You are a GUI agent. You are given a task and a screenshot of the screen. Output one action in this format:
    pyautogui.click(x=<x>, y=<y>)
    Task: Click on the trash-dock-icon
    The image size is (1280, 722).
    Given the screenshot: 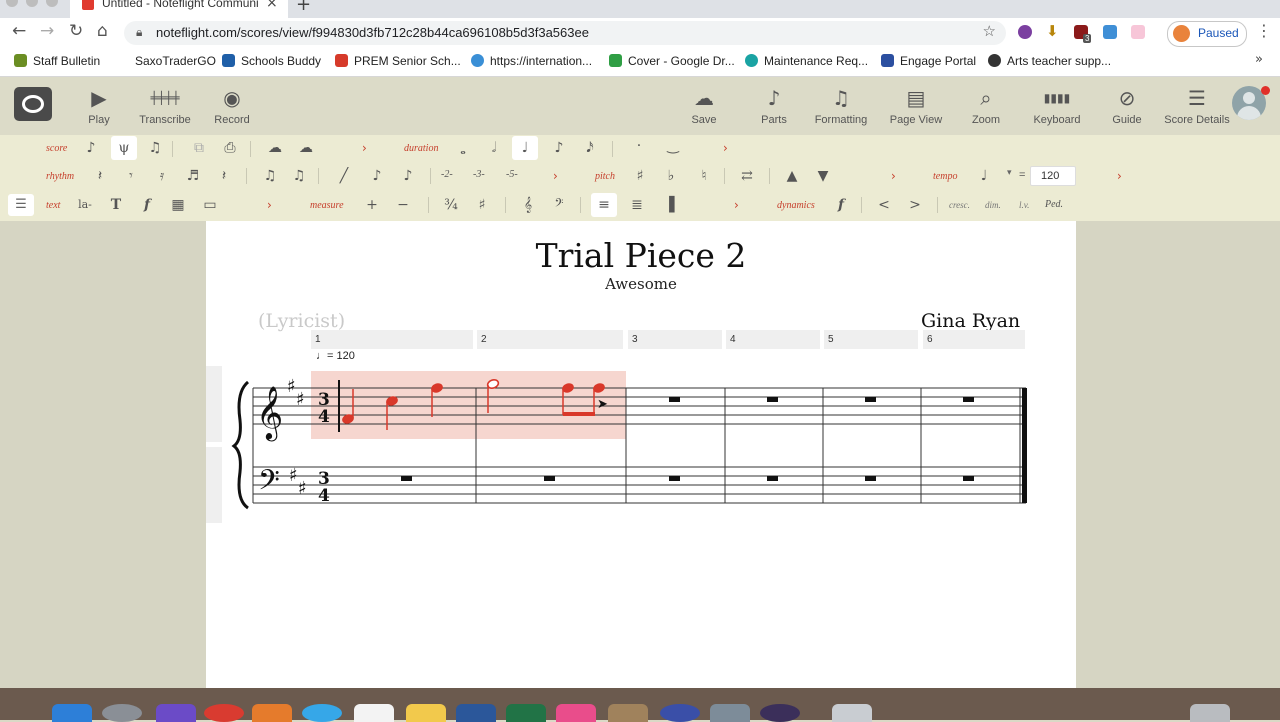 What is the action you would take?
    pyautogui.click(x=1210, y=713)
    